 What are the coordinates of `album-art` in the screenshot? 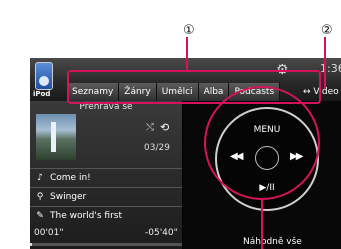 It's located at (56, 137).